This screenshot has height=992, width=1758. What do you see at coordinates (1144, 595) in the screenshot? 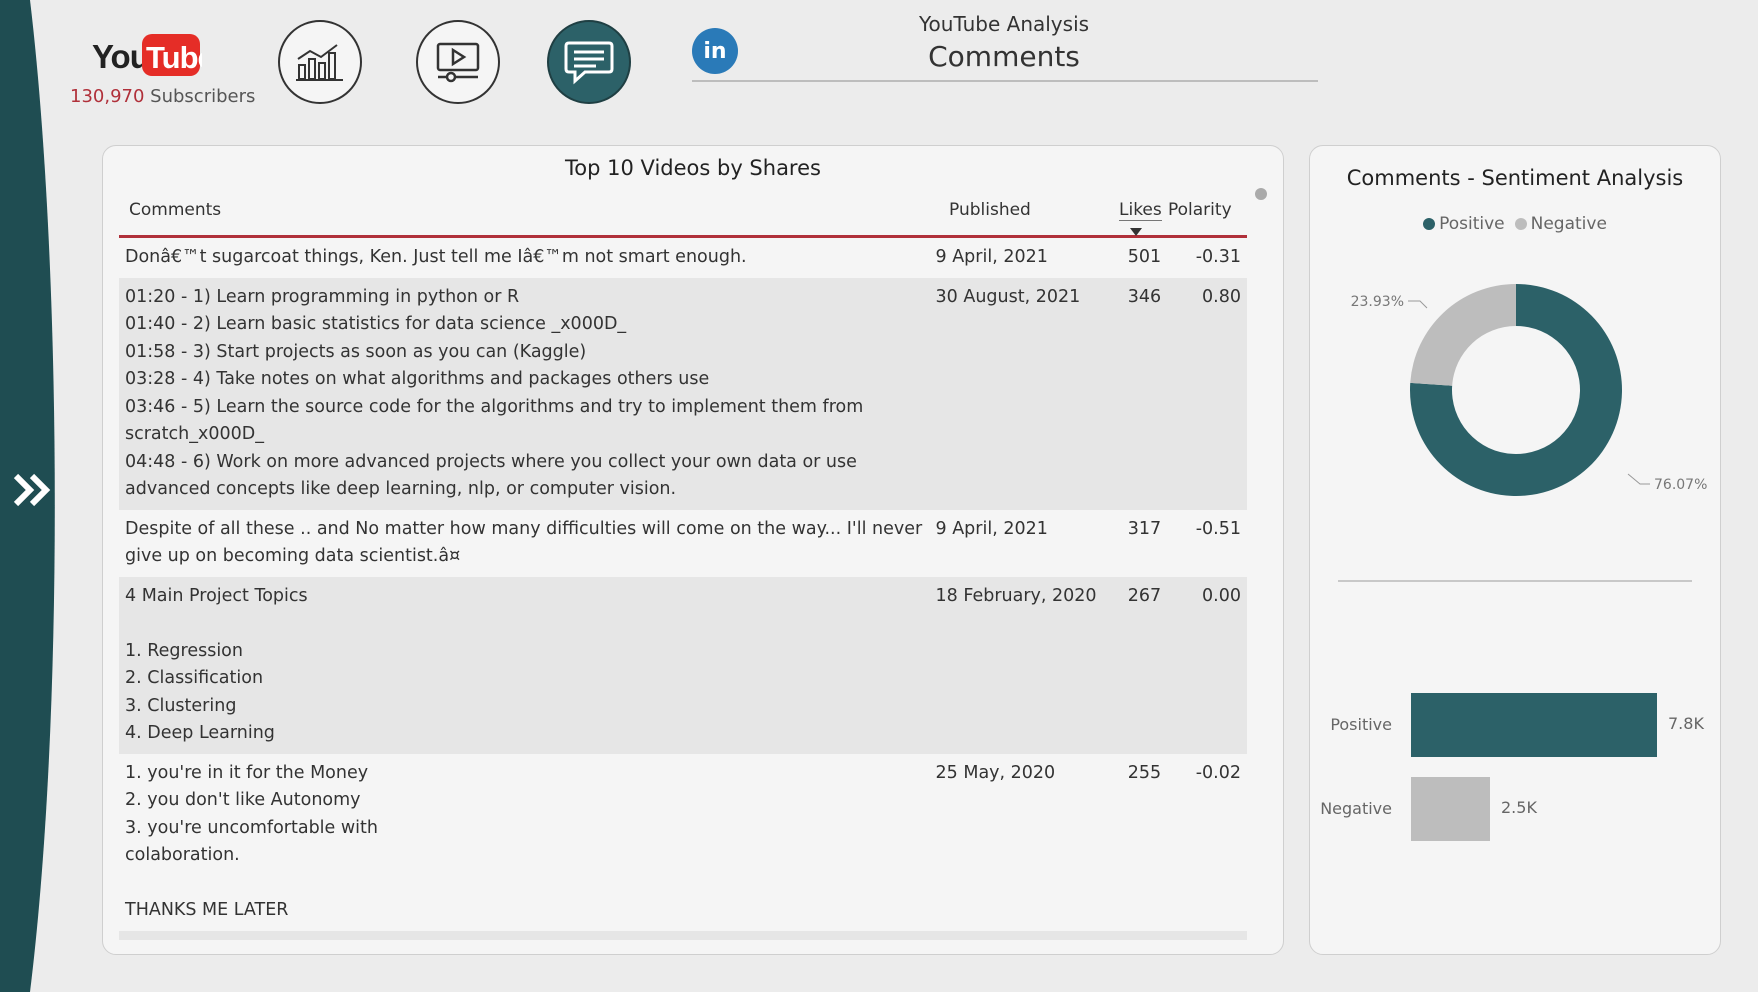
I see `likes-cell: 267` at bounding box center [1144, 595].